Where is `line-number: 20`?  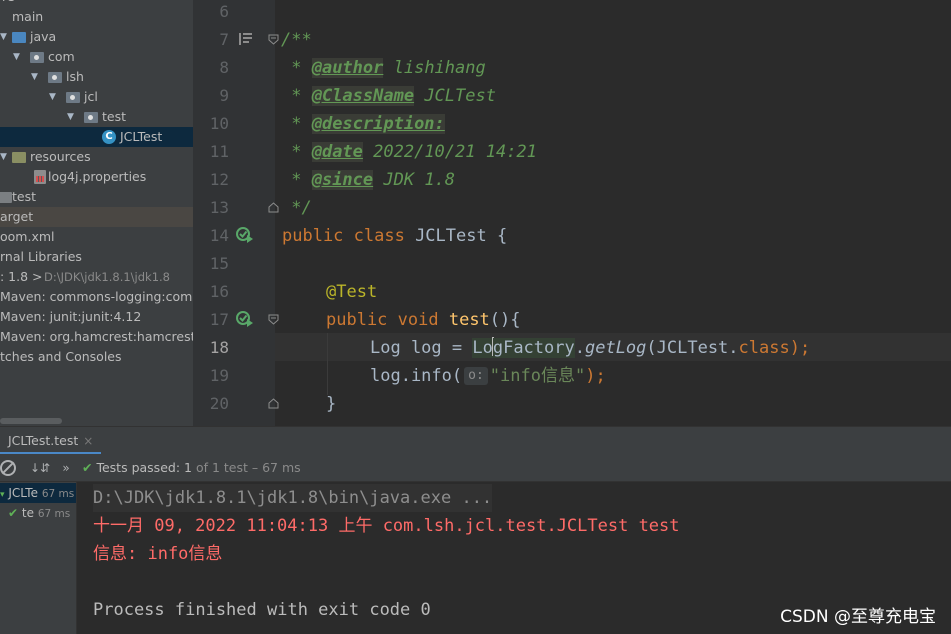
line-number: 20 is located at coordinates (211, 404).